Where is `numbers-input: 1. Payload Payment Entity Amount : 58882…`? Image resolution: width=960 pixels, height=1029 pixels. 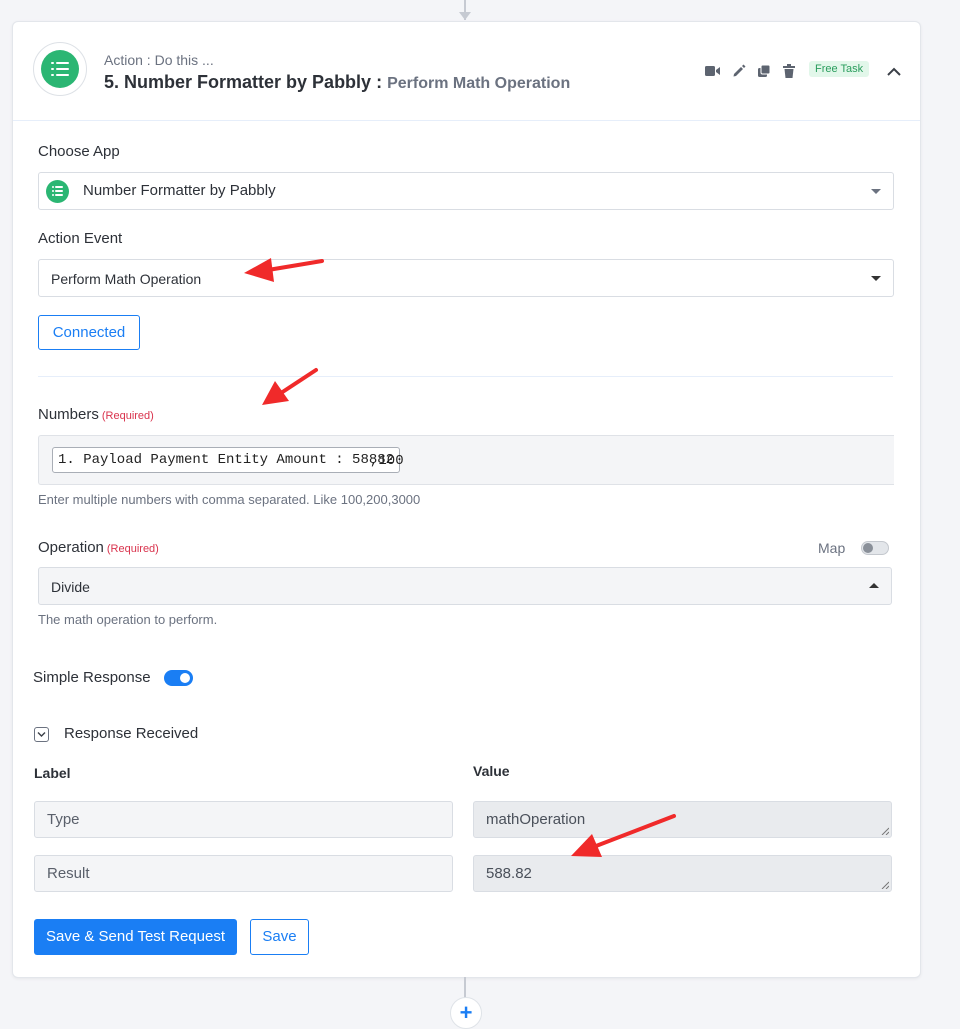 numbers-input: 1. Payload Payment Entity Amount : 58882… is located at coordinates (466, 460).